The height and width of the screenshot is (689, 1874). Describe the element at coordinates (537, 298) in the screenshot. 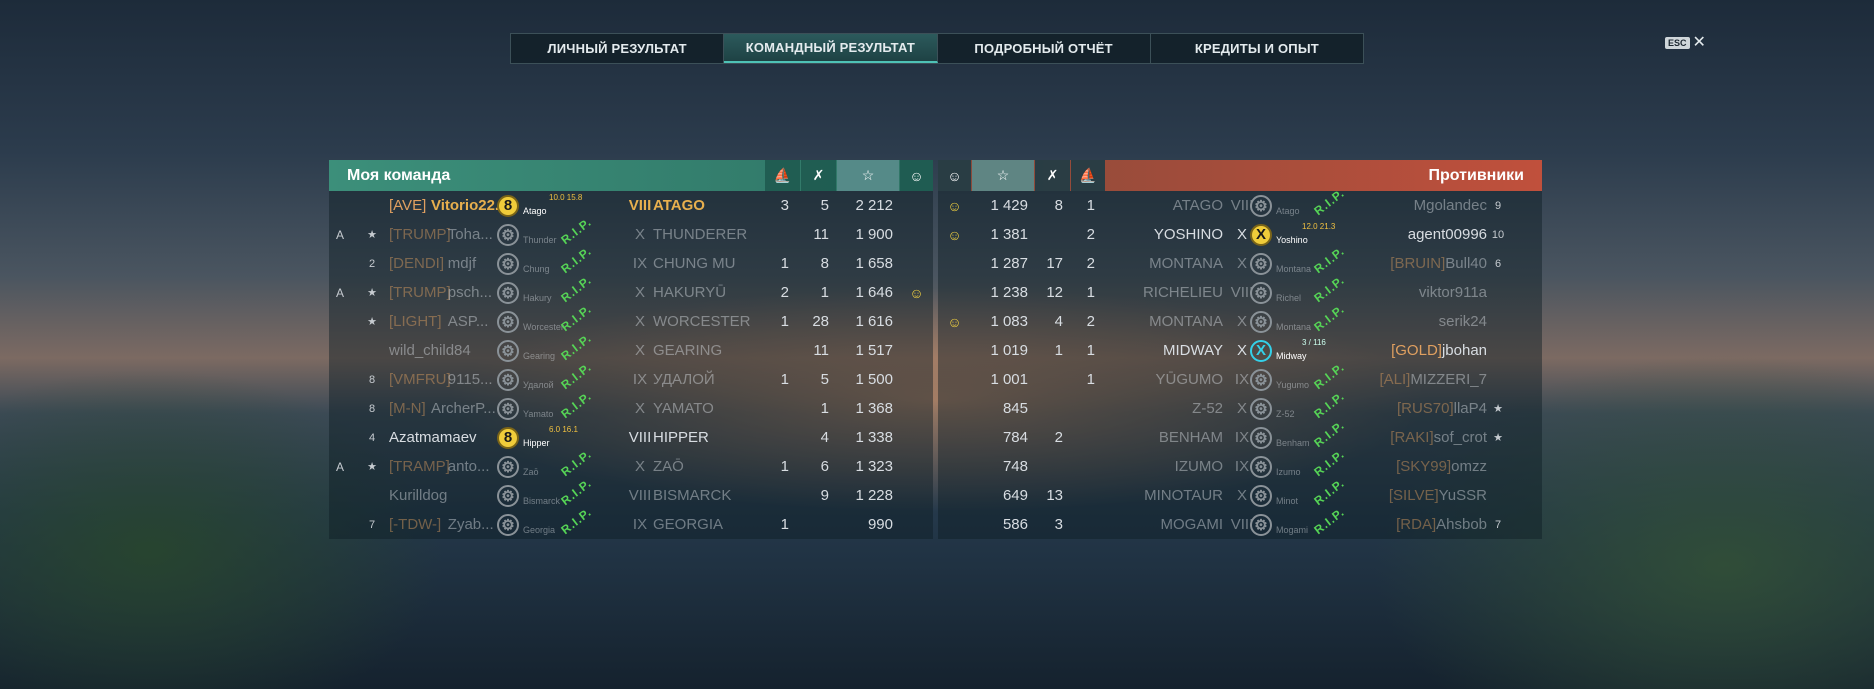

I see `ship-short-name: Hakury` at that location.